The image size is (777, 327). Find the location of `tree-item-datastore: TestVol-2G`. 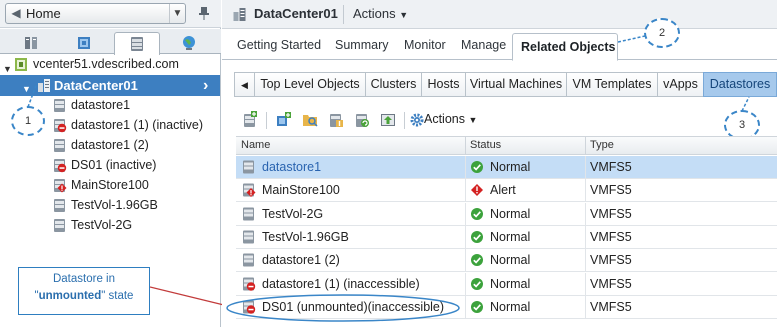

tree-item-datastore: TestVol-2G is located at coordinates (110, 225).